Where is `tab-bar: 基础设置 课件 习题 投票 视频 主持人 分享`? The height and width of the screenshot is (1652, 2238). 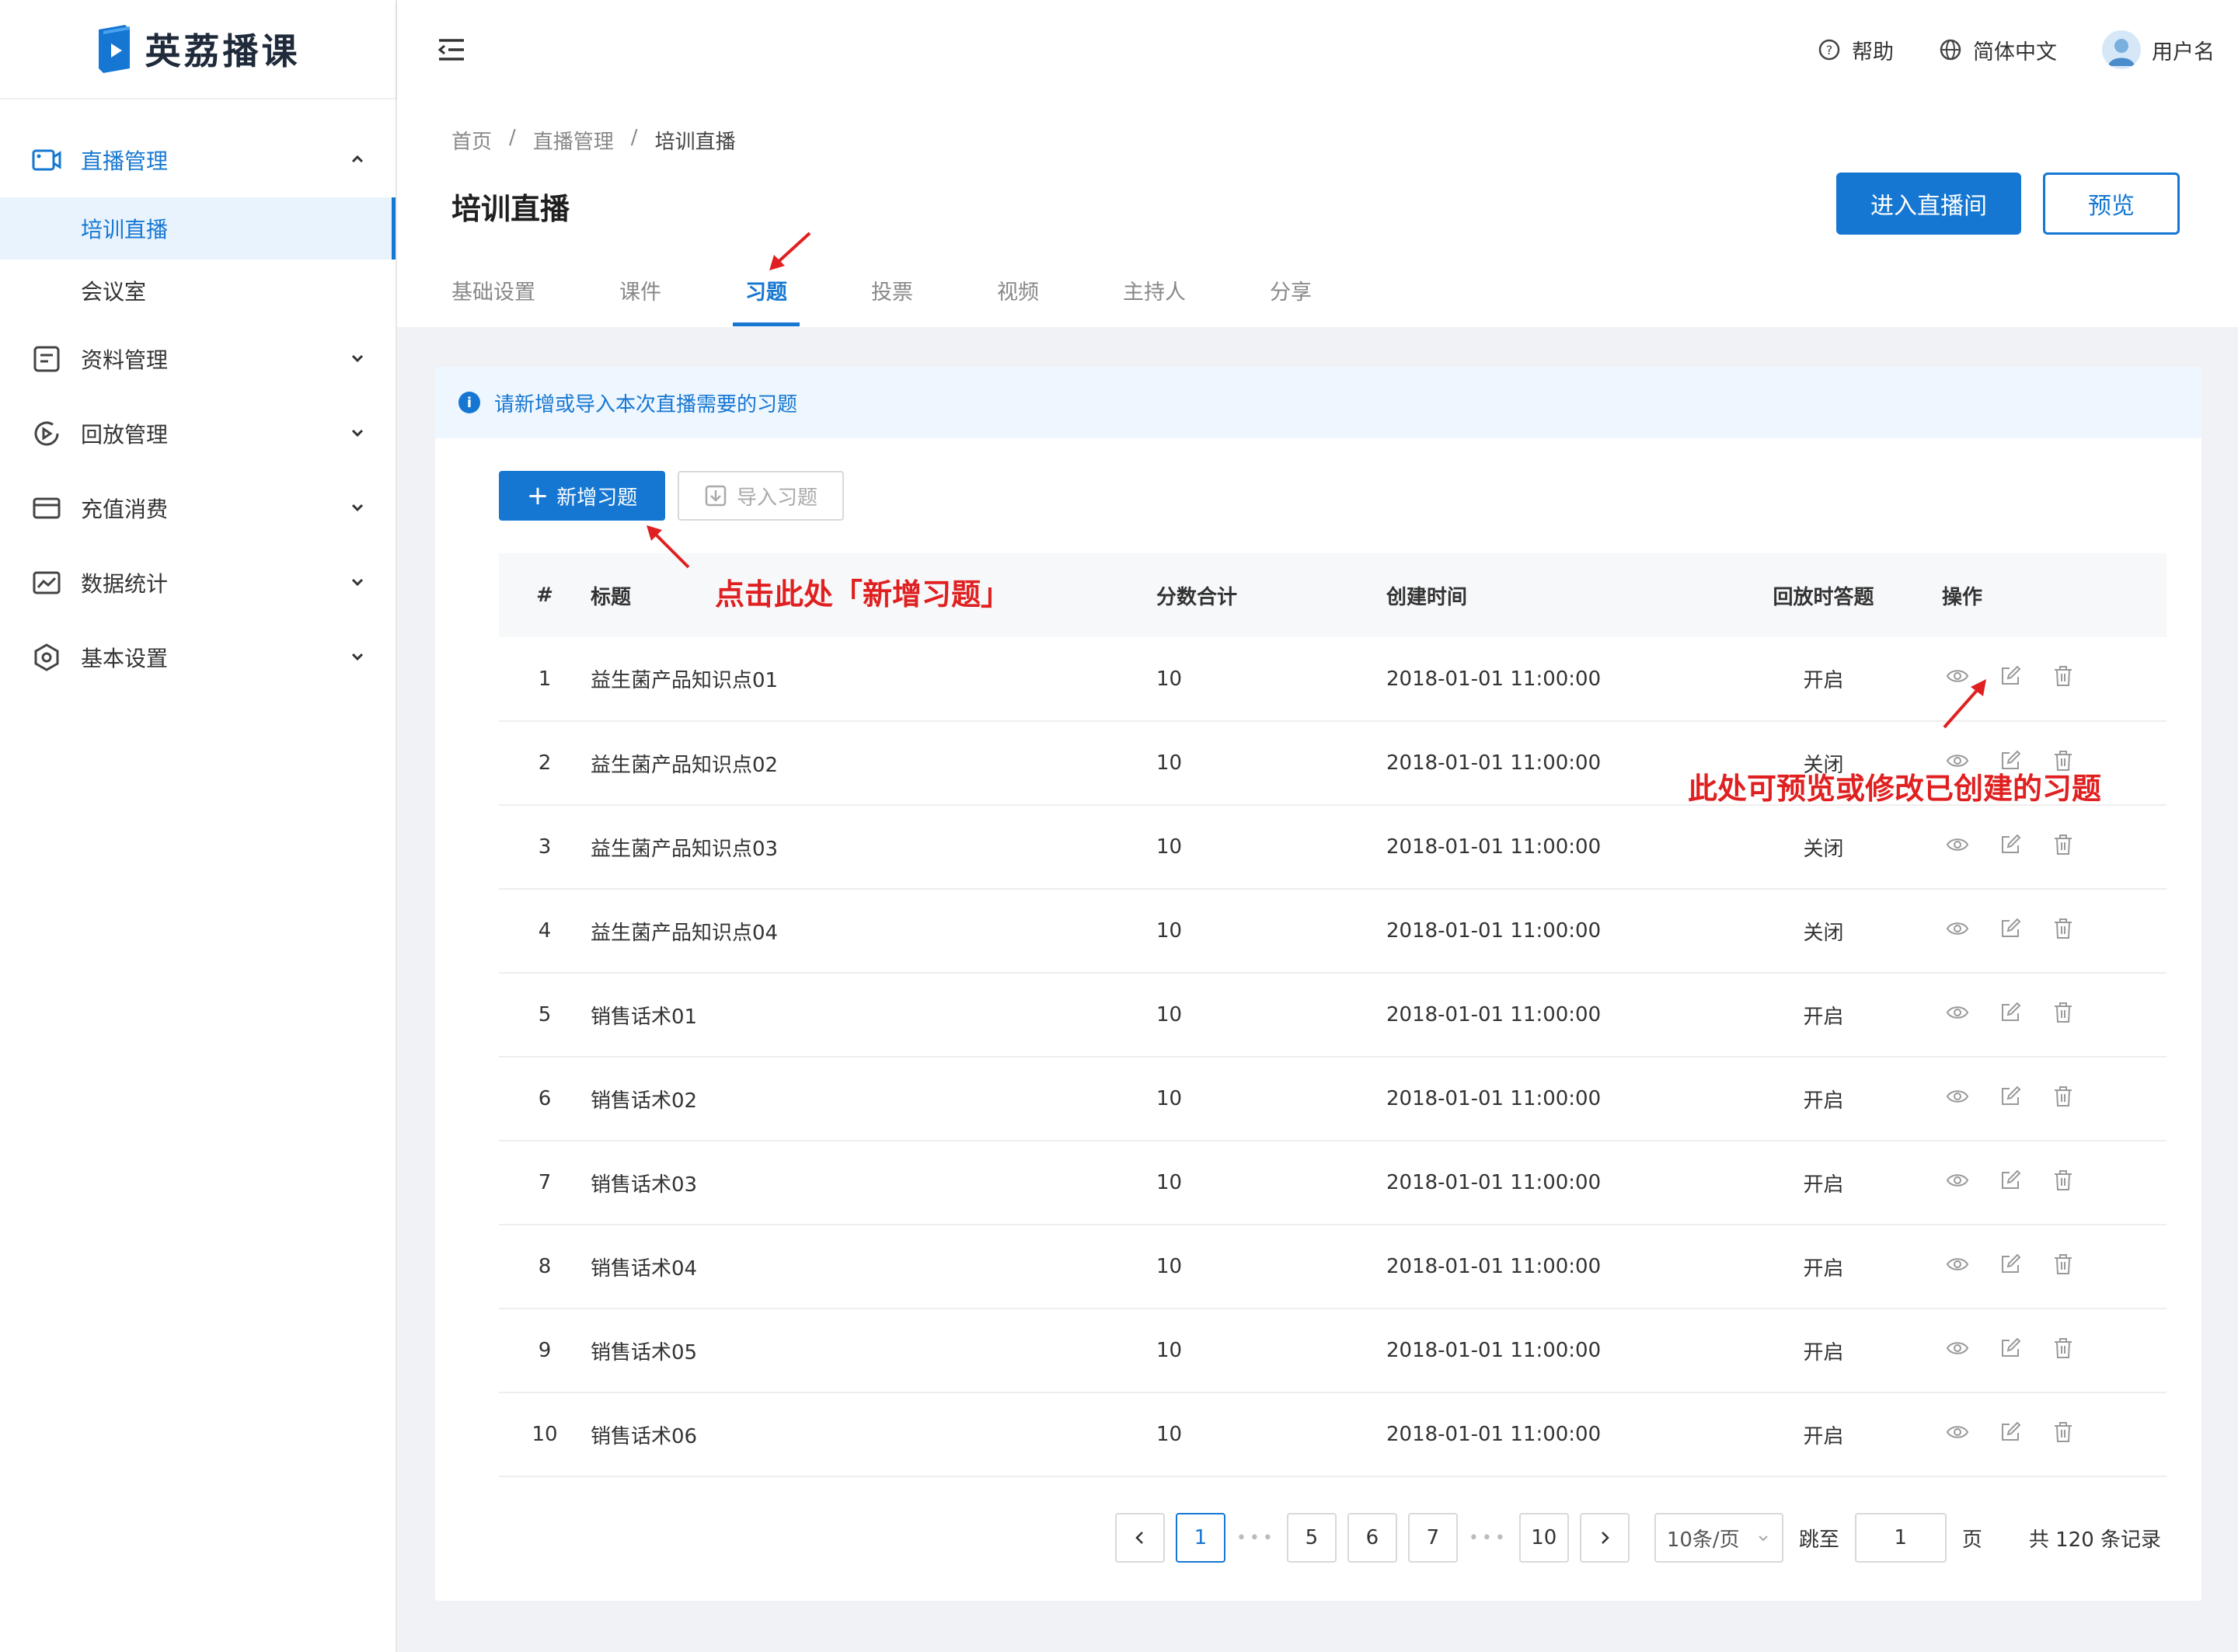
tab-bar: 基础设置 课件 习题 投票 视频 主持人 分享 is located at coordinates (881, 300).